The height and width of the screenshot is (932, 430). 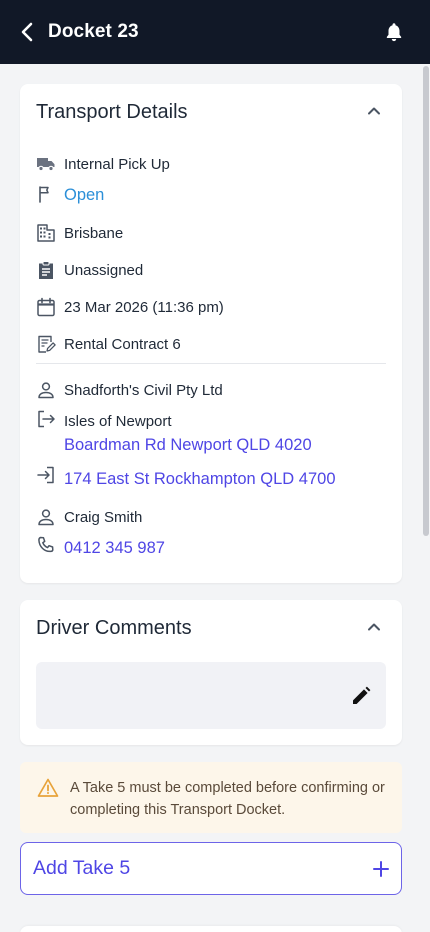 I want to click on add-take5-button: Add Take 5, so click(x=211, y=868).